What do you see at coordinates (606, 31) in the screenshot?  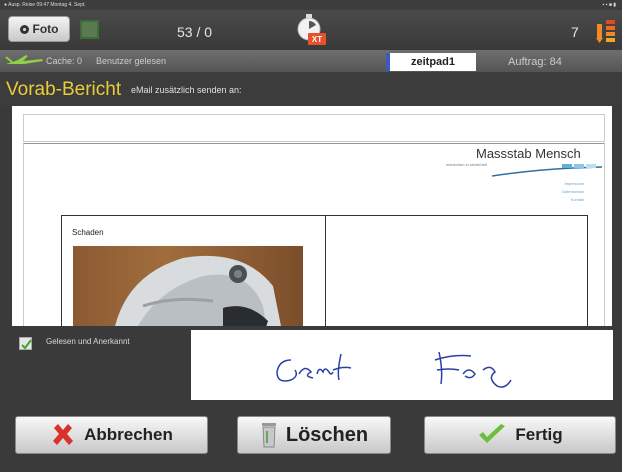 I see `sort-icon` at bounding box center [606, 31].